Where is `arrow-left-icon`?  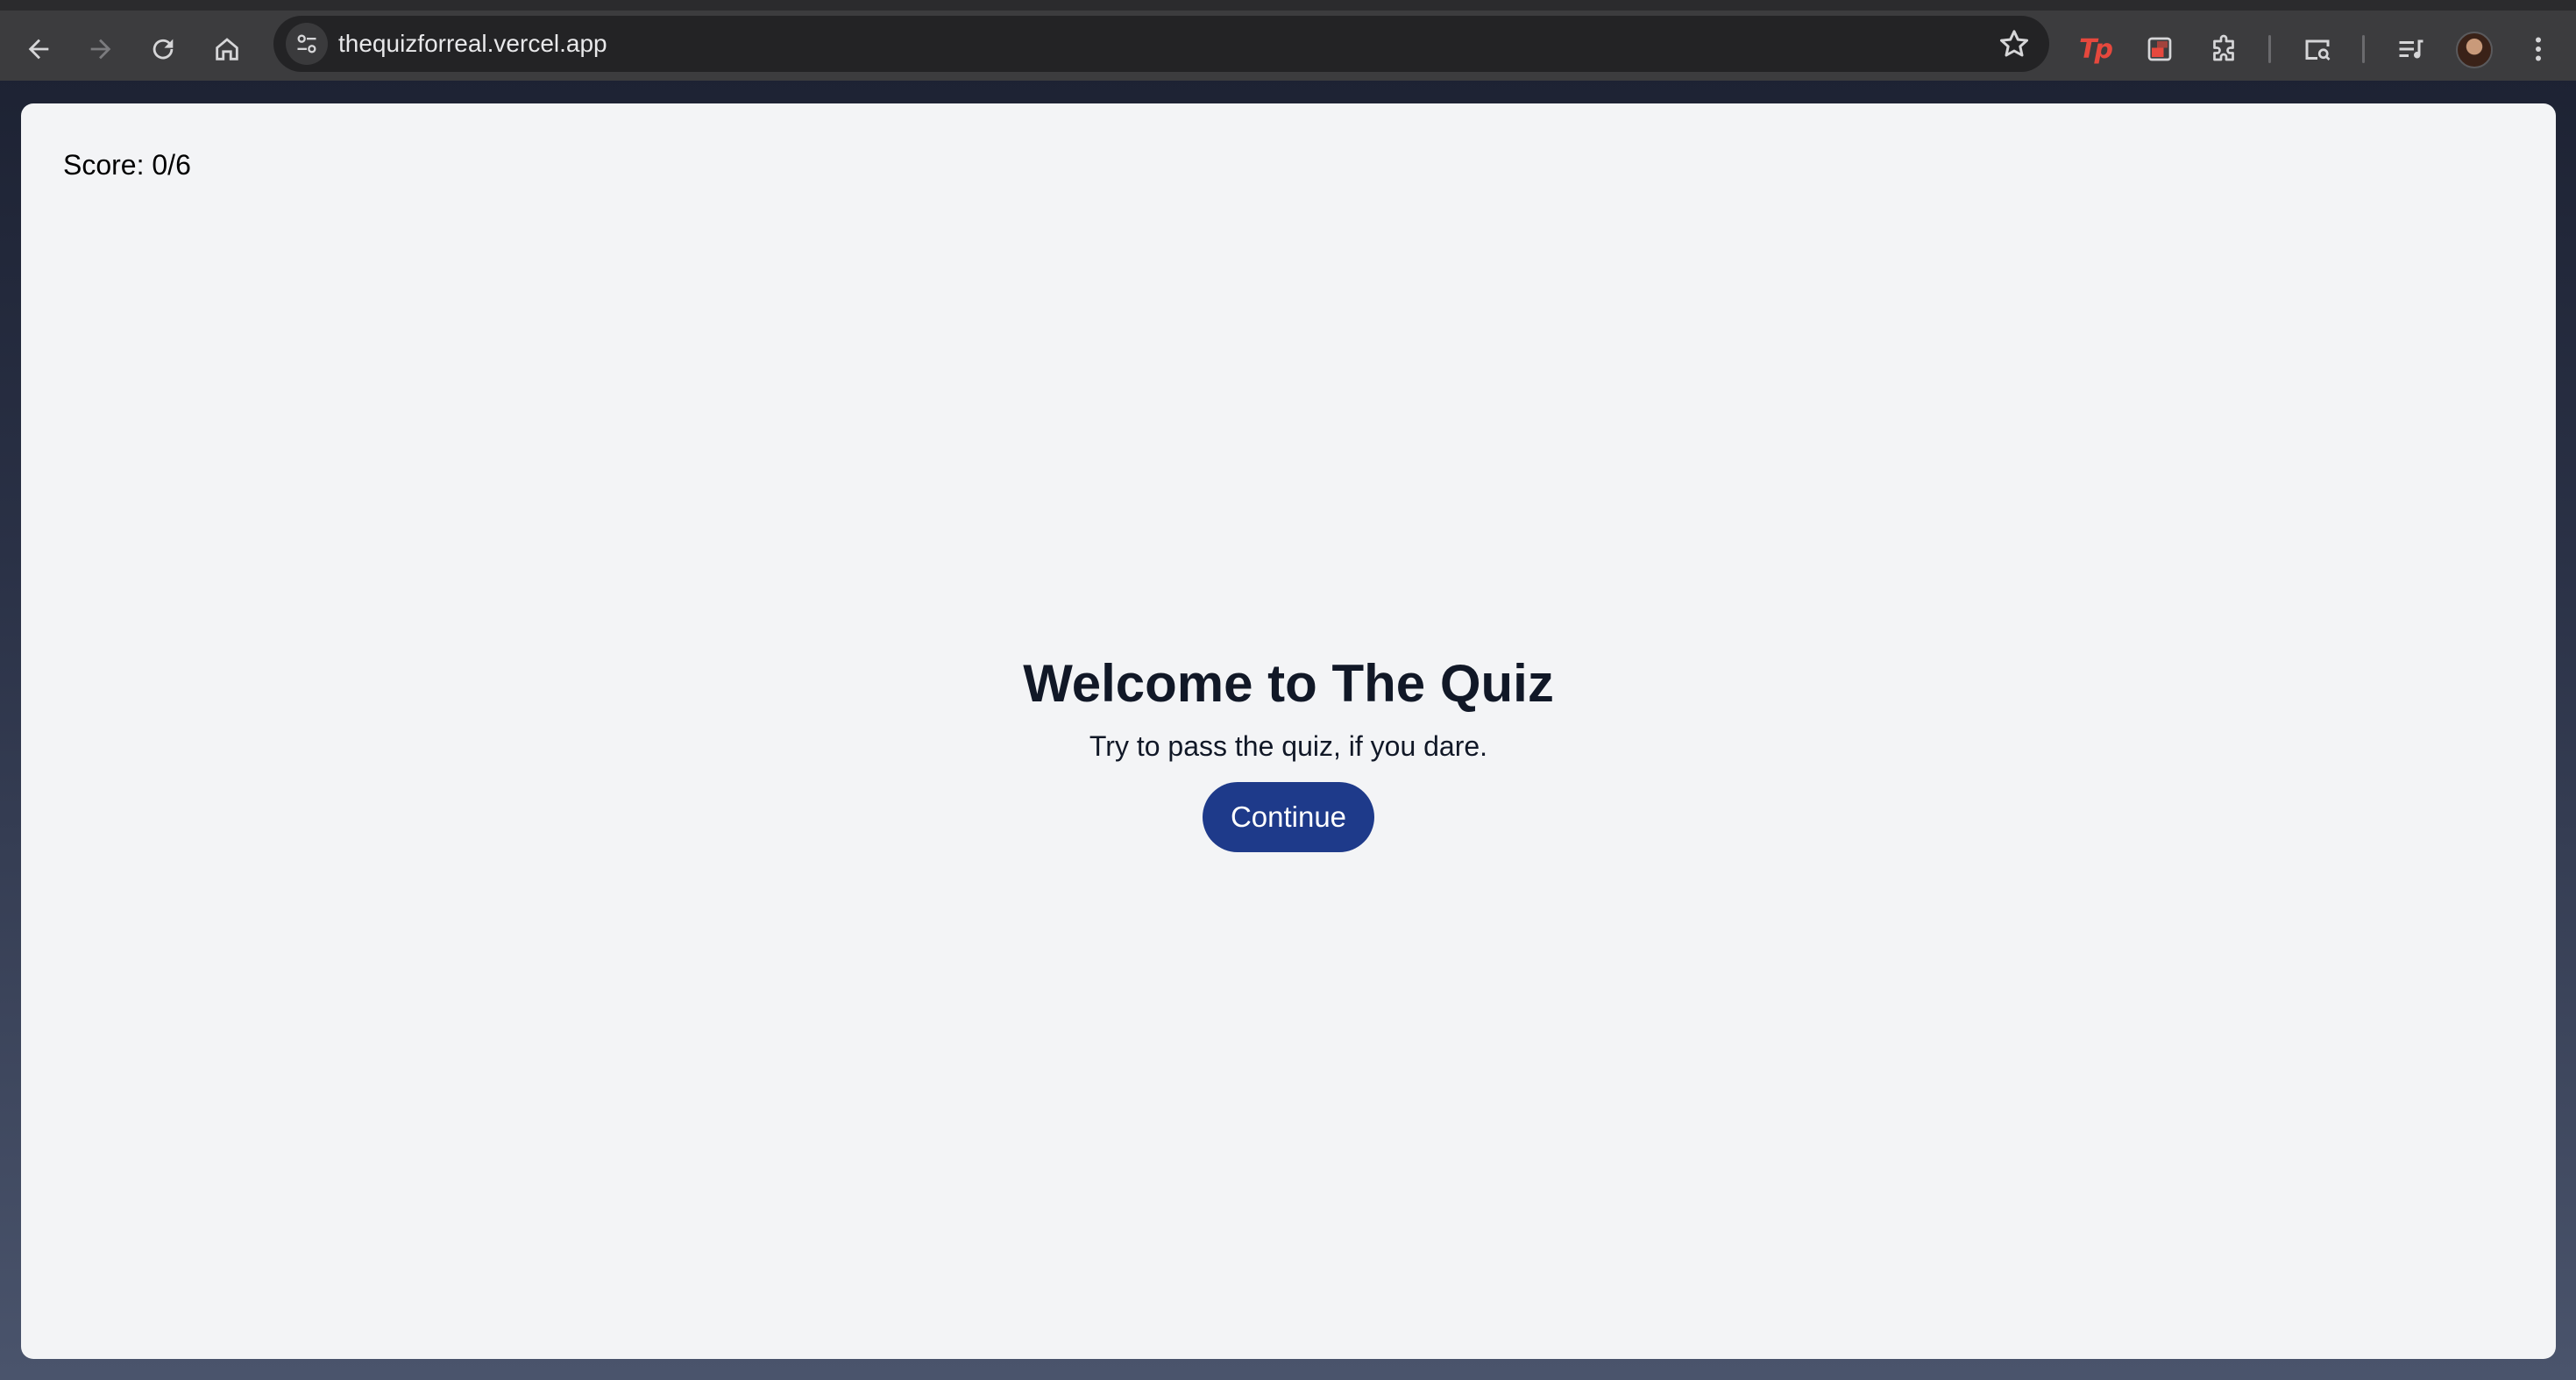
arrow-left-icon is located at coordinates (38, 49).